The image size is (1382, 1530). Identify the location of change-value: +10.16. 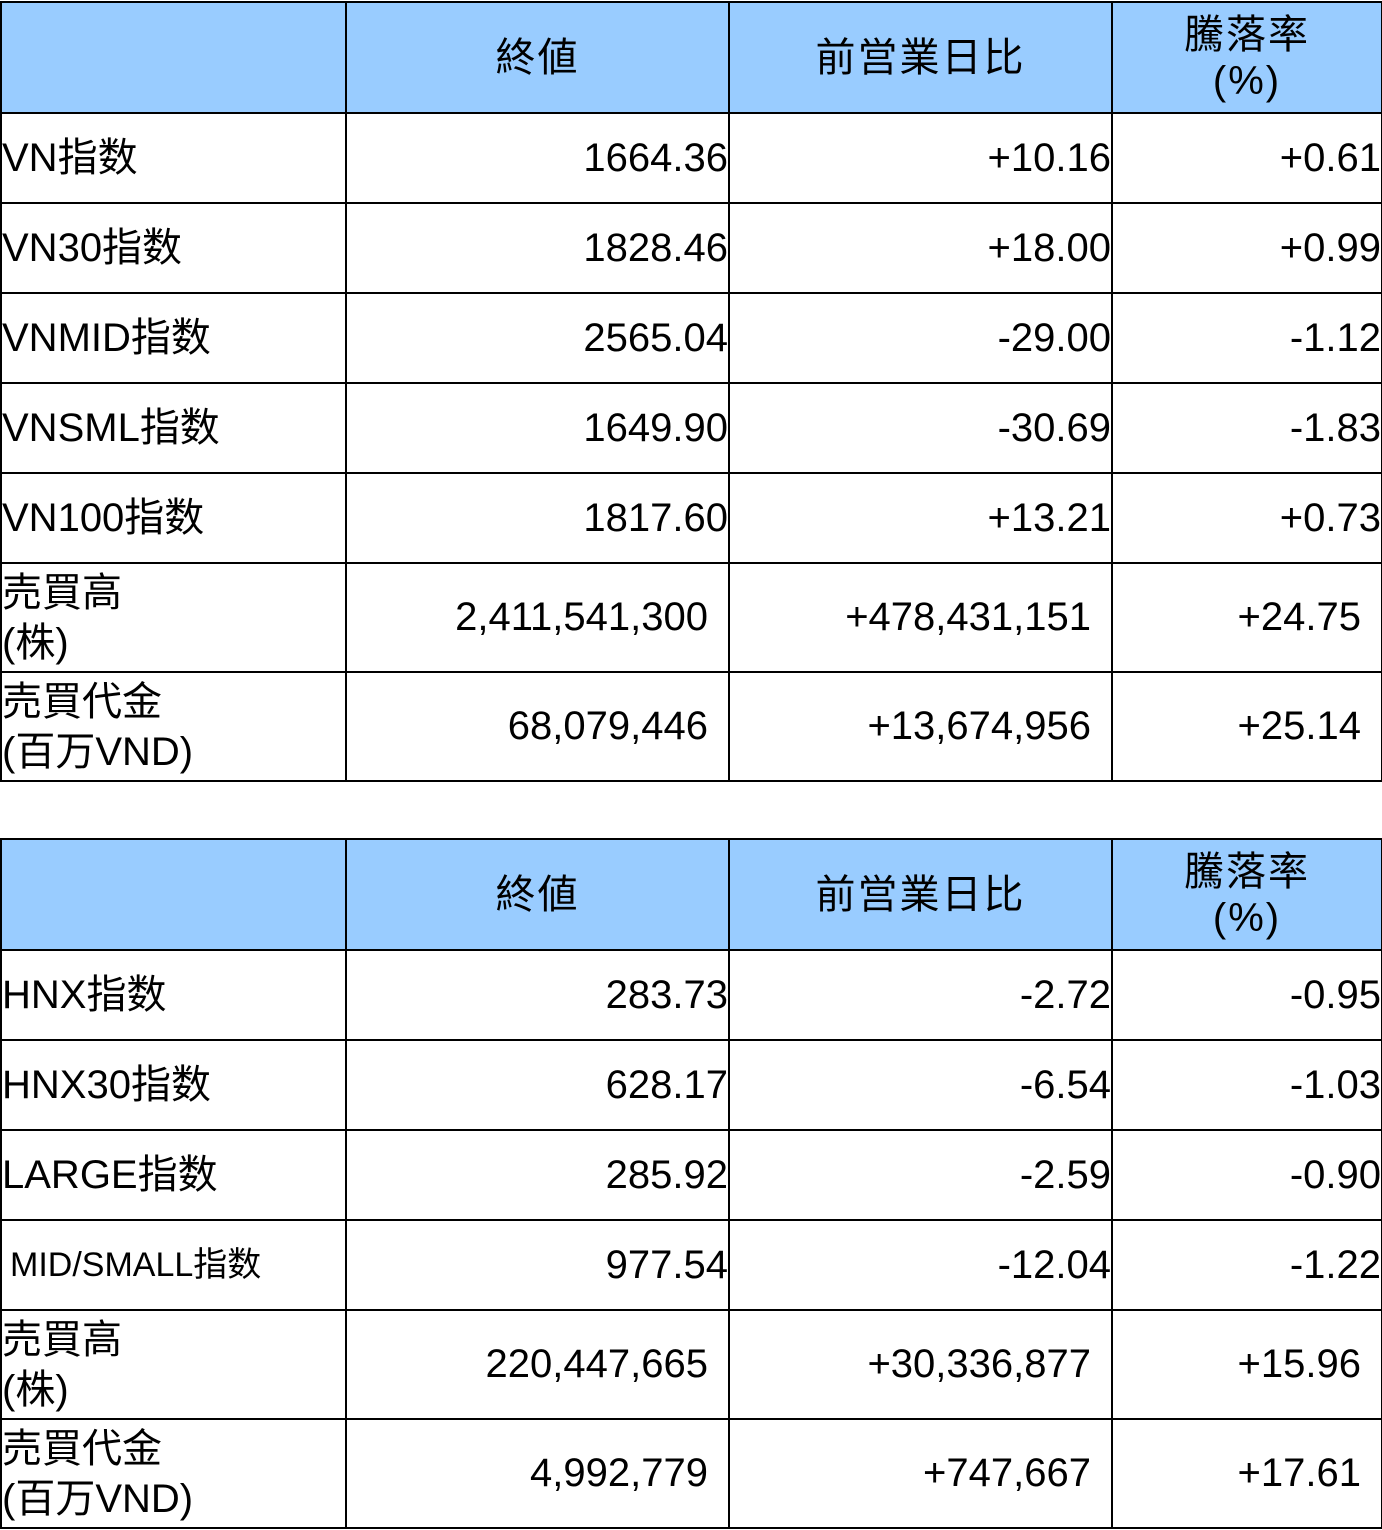
(920, 158).